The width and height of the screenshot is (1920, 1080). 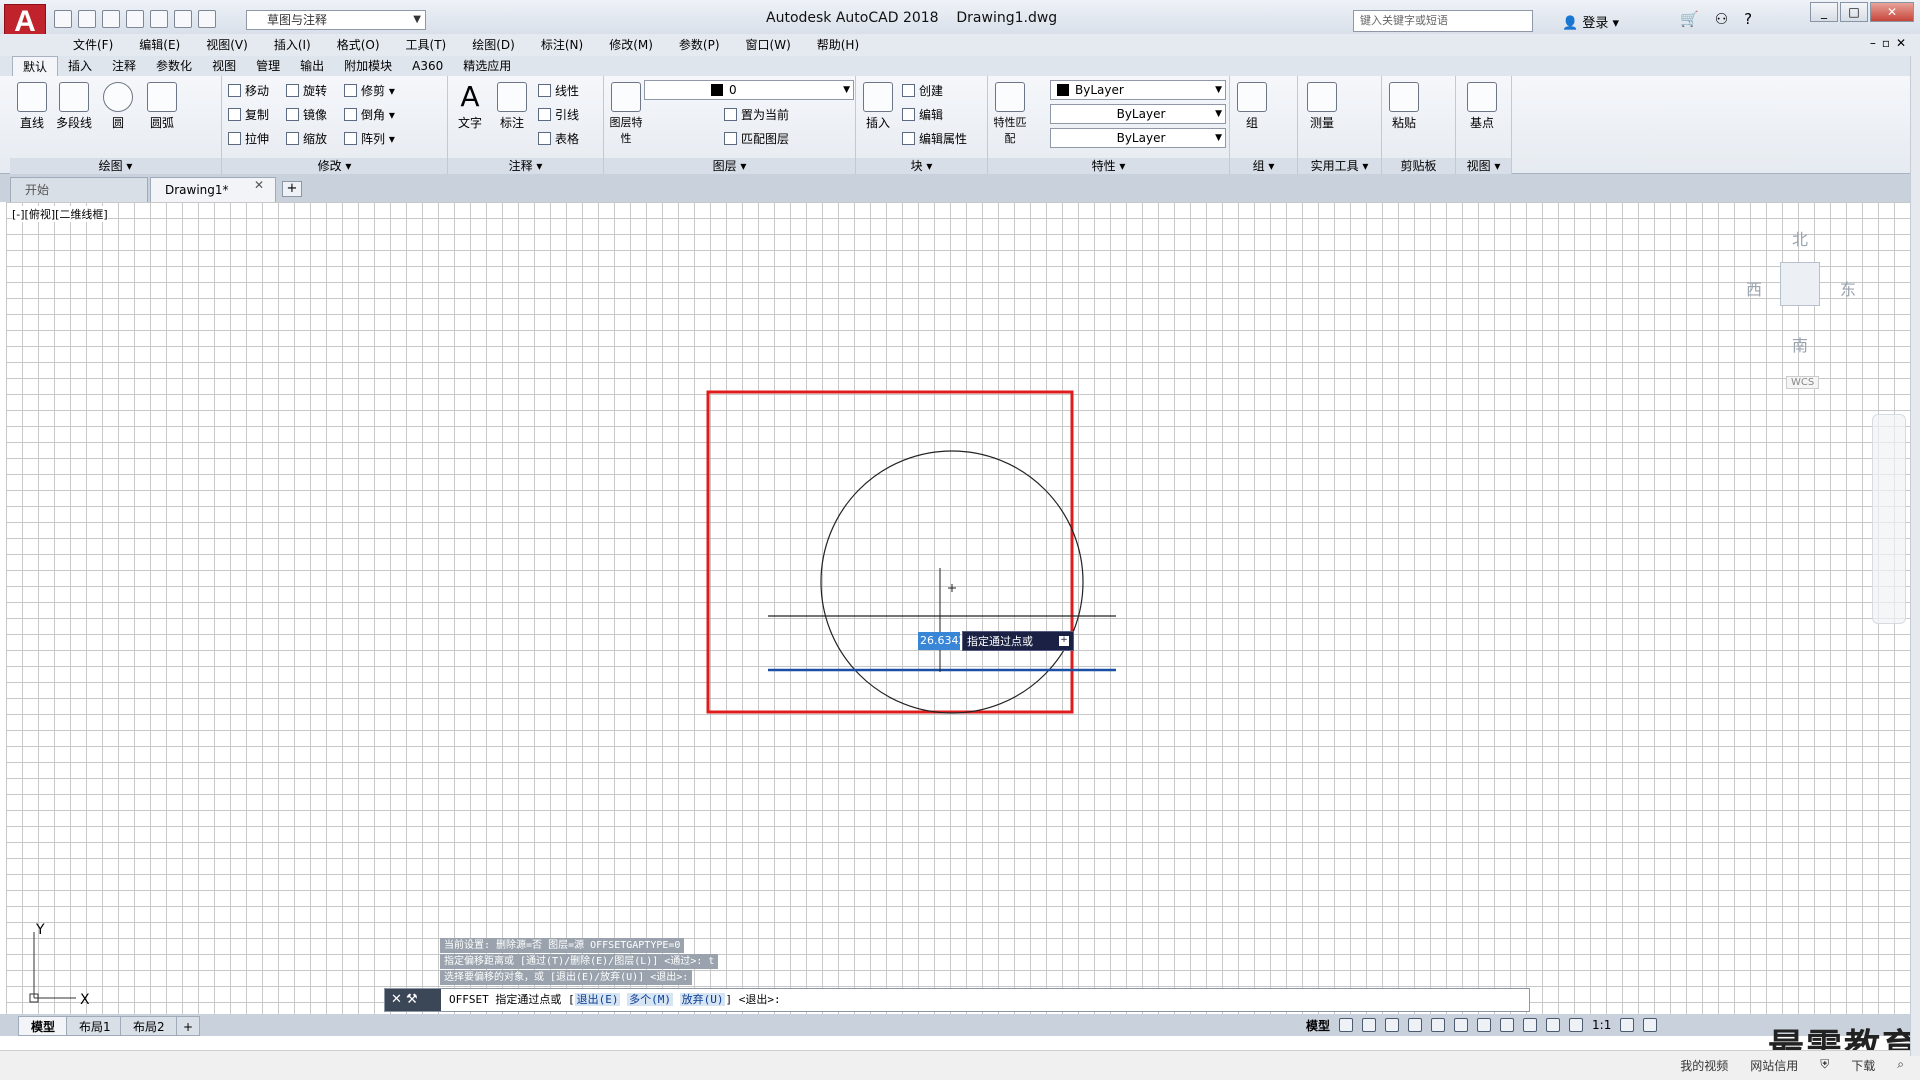 What do you see at coordinates (1369, 1025) in the screenshot?
I see `snap-icon` at bounding box center [1369, 1025].